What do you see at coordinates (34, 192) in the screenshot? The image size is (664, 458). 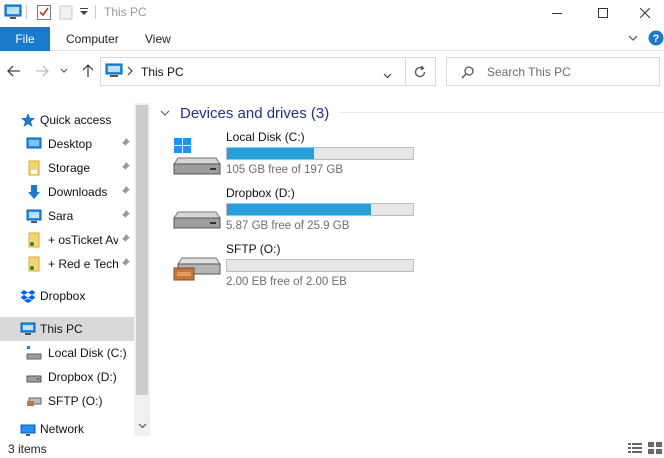 I see `download-icon` at bounding box center [34, 192].